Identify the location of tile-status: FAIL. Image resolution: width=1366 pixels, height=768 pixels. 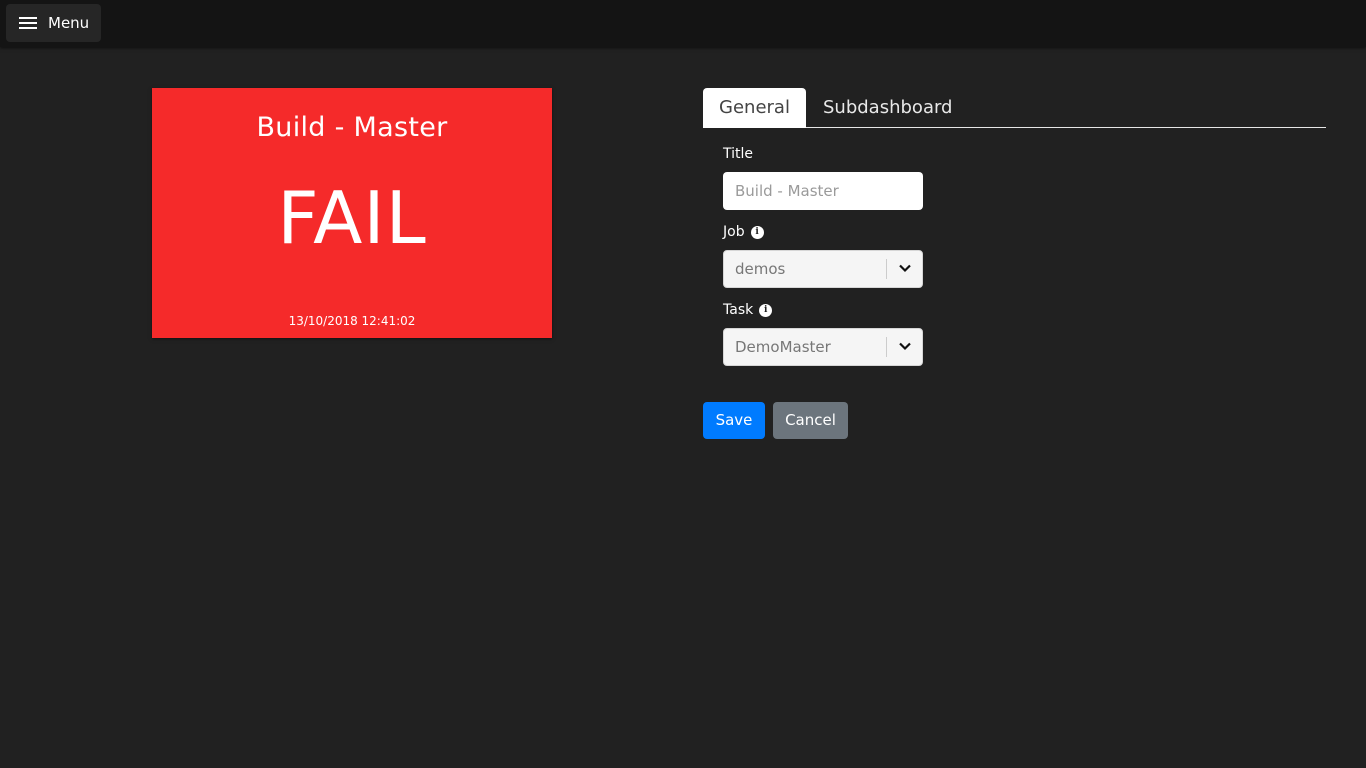
(352, 218).